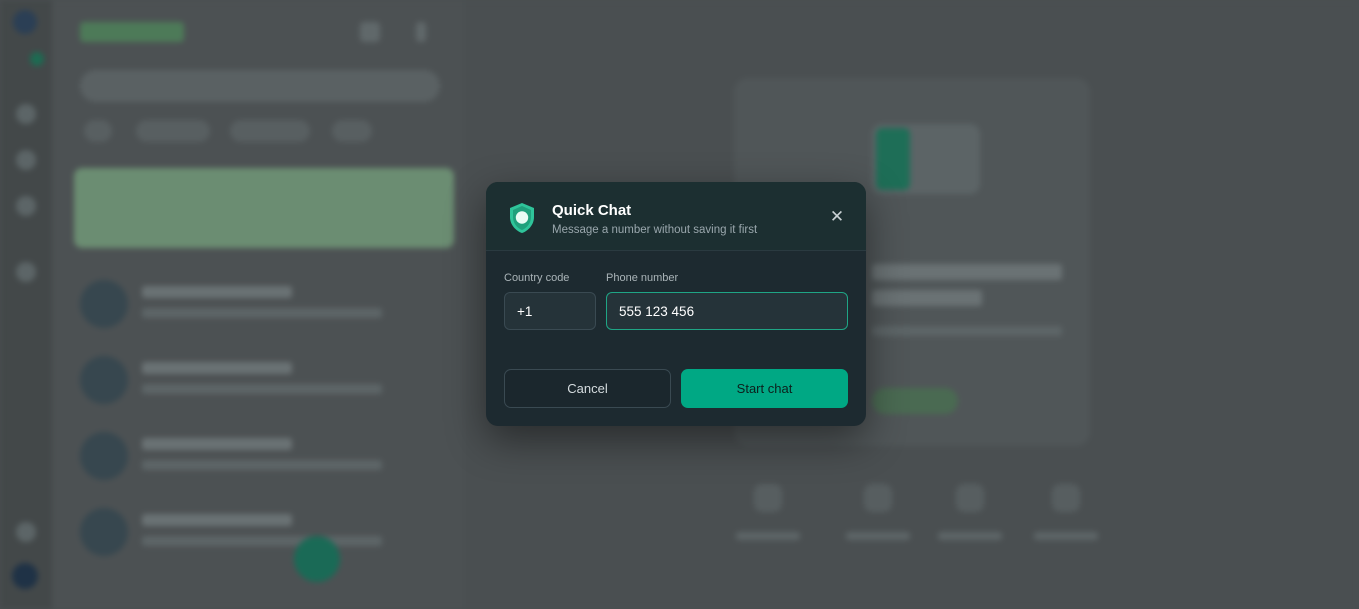  Describe the element at coordinates (655, 230) in the screenshot. I see `dialog-subtitle: Message a number without saving it first` at that location.